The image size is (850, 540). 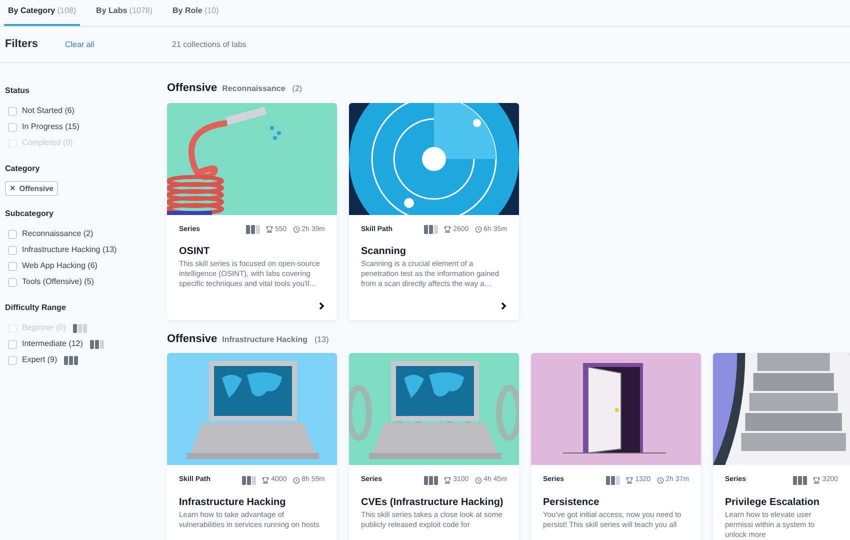 I want to click on section-count: (2), so click(x=297, y=89).